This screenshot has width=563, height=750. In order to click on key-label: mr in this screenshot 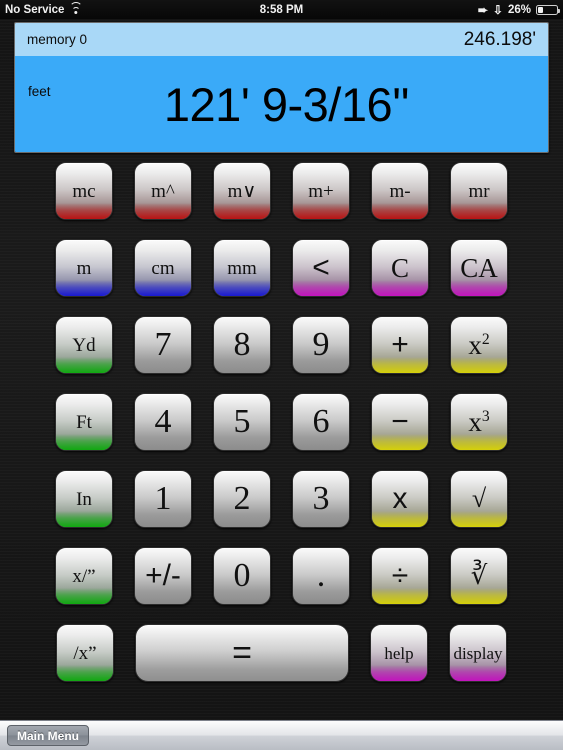, I will do `click(479, 191)`.